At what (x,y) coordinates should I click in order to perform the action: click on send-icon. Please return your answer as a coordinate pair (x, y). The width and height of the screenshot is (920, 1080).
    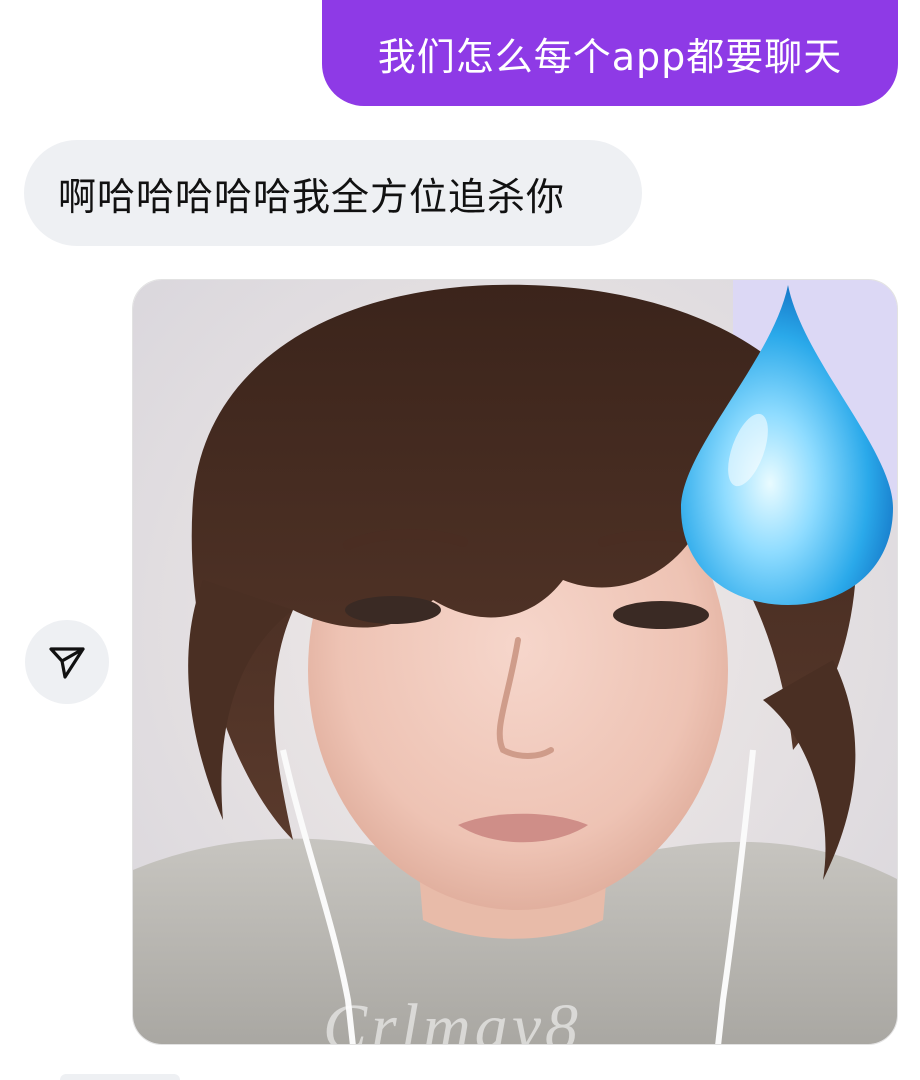
    Looking at the image, I should click on (67, 663).